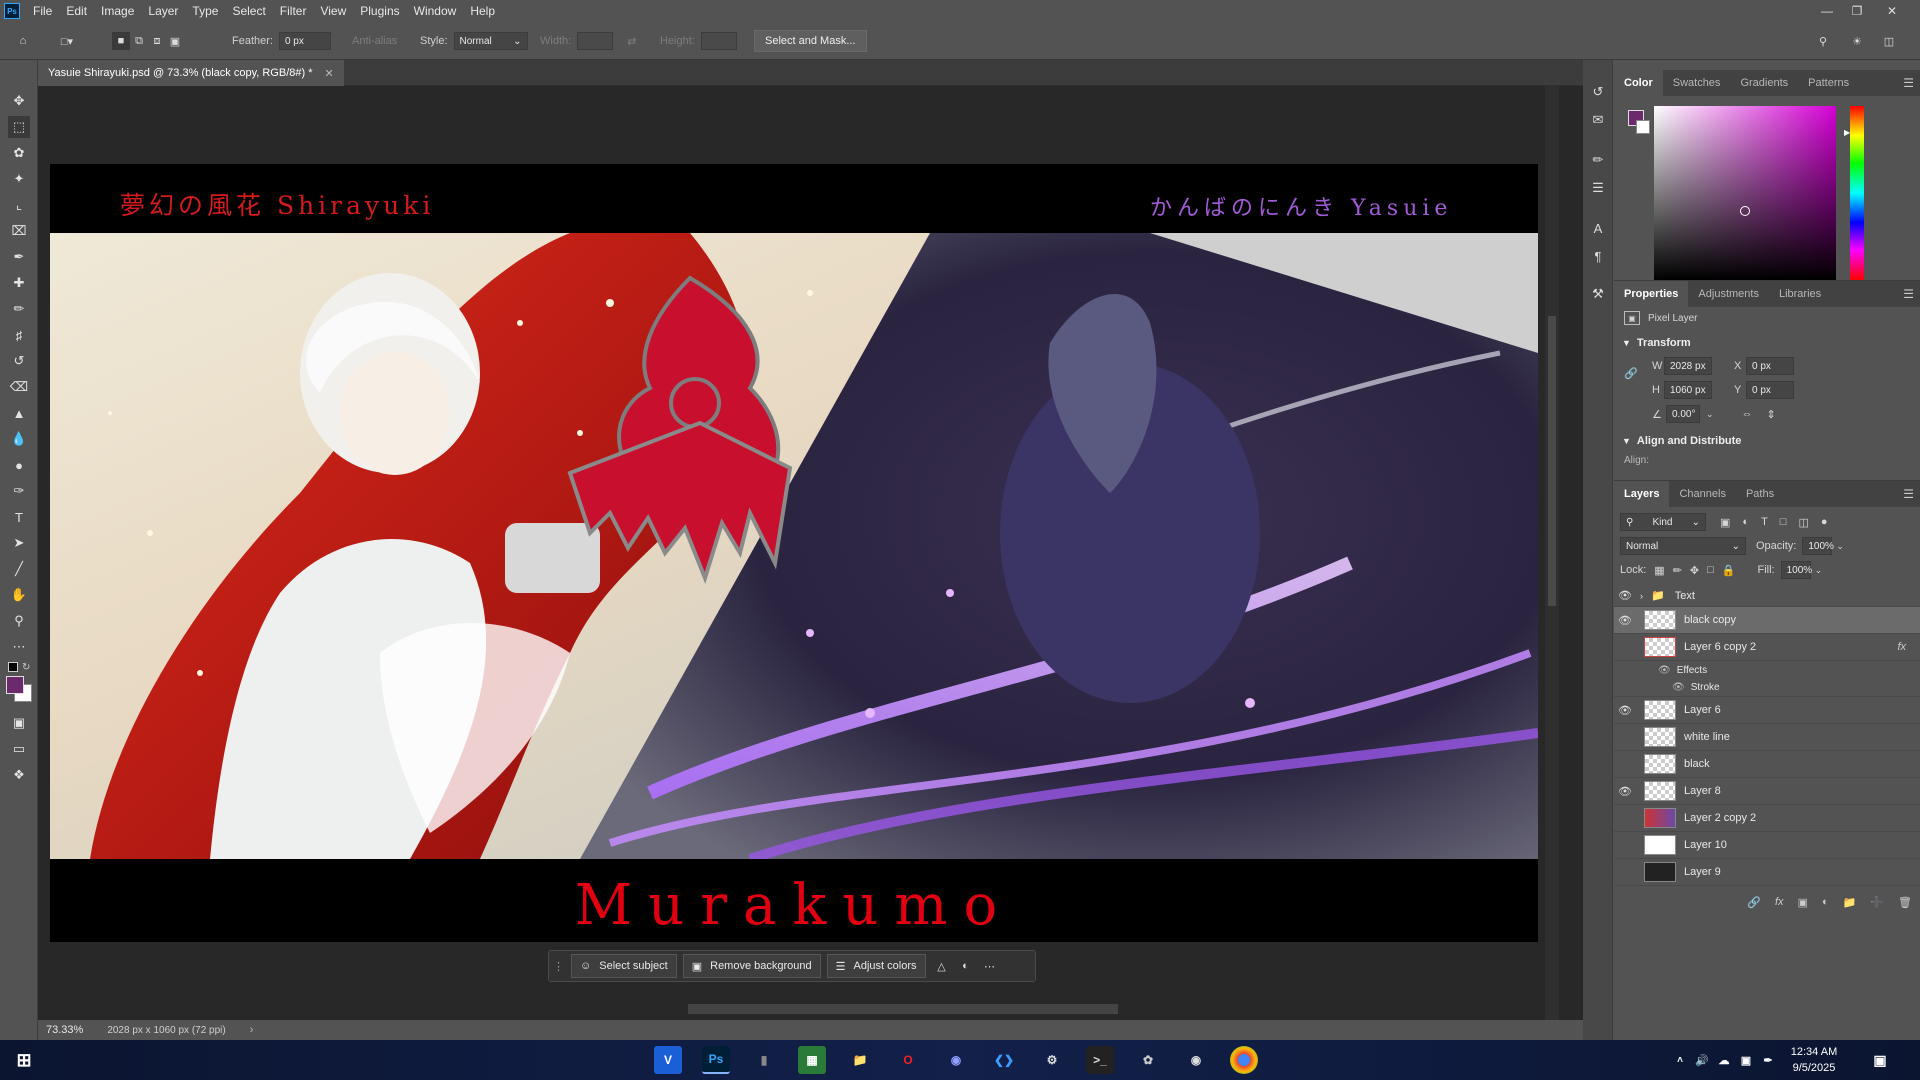 The width and height of the screenshot is (1920, 1080). What do you see at coordinates (1052, 1060) in the screenshot?
I see `taskbar-steam-icon: ⚙` at bounding box center [1052, 1060].